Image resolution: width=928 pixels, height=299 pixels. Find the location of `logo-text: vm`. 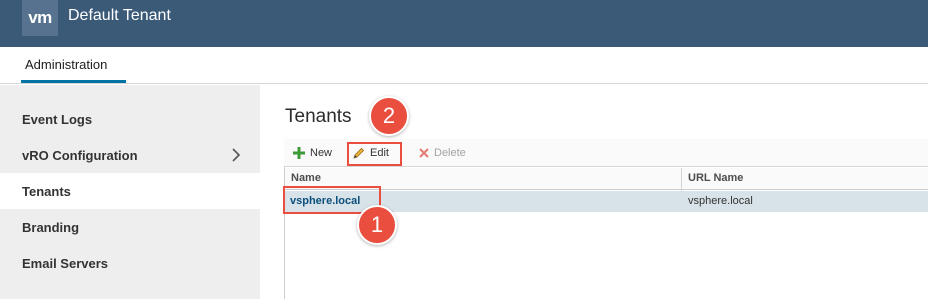

logo-text: vm is located at coordinates (40, 17).